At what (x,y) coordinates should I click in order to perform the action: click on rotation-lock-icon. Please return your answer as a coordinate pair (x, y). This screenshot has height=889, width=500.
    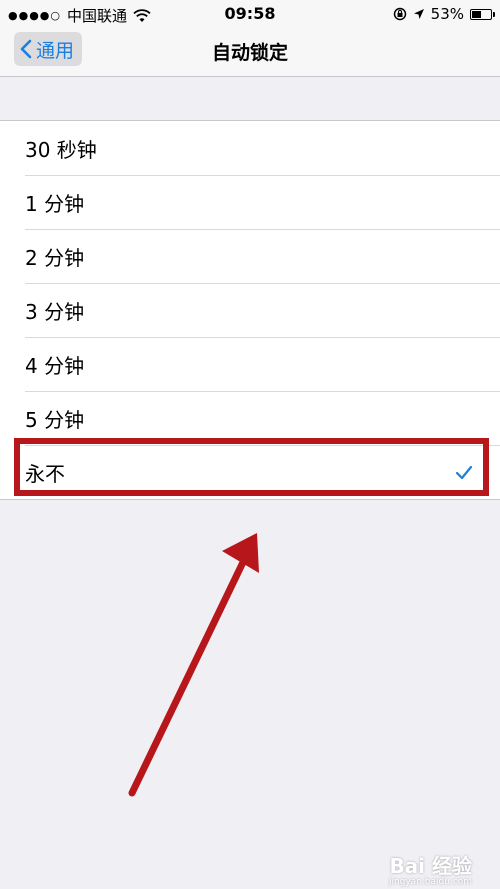
    Looking at the image, I should click on (399, 14).